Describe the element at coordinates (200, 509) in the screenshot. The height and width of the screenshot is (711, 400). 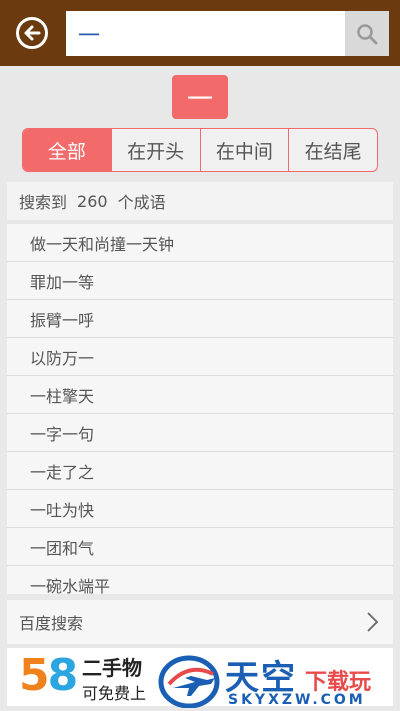
I see `list-item: 一吐为快` at that location.